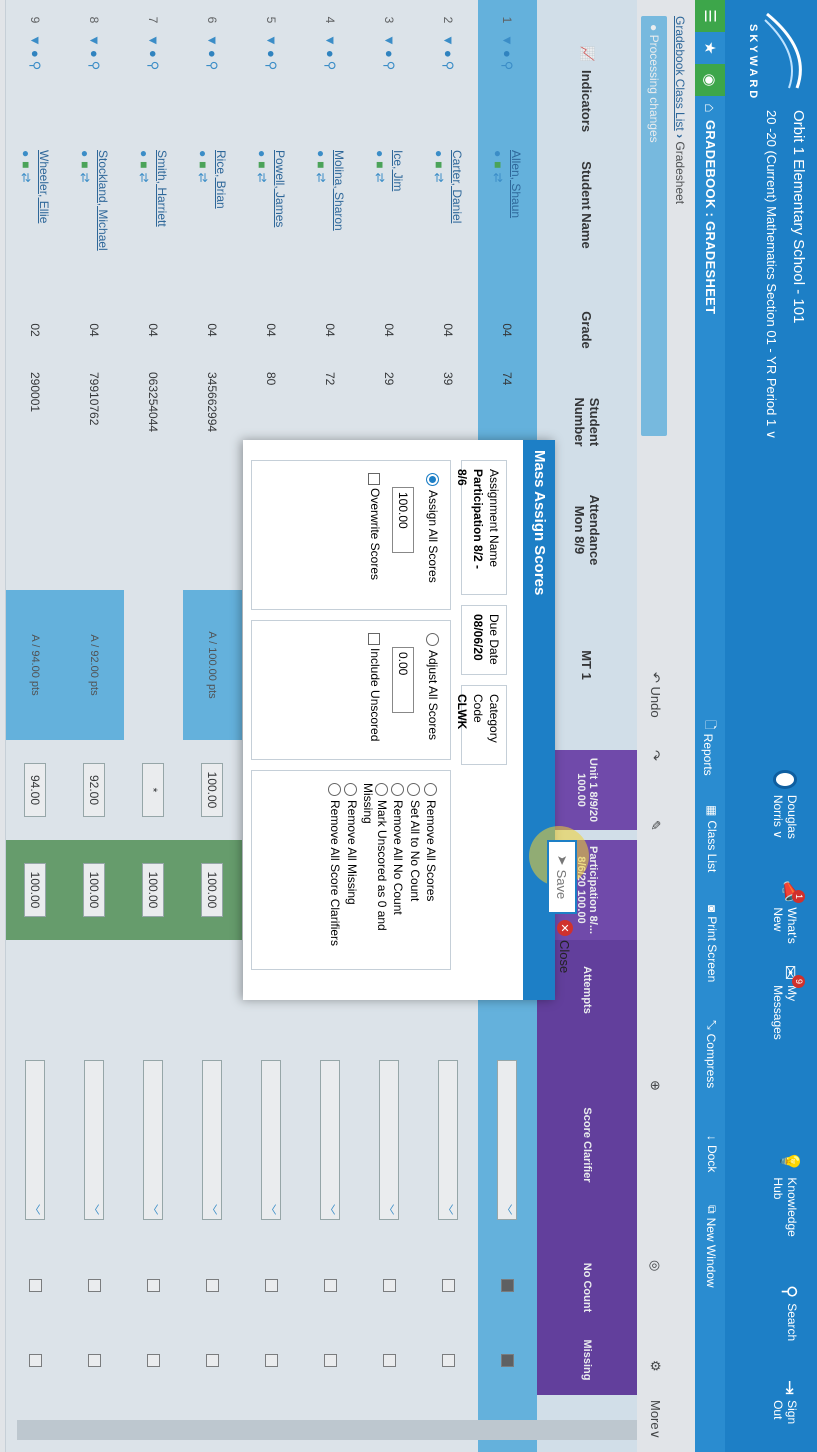 The width and height of the screenshot is (817, 1452). I want to click on skyward-logo: SKYWARD, so click(772, 55).